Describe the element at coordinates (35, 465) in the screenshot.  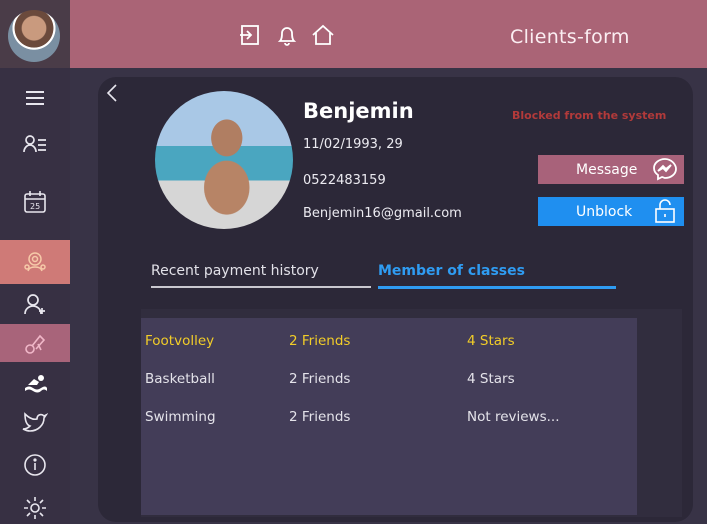
I see `info-icon` at that location.